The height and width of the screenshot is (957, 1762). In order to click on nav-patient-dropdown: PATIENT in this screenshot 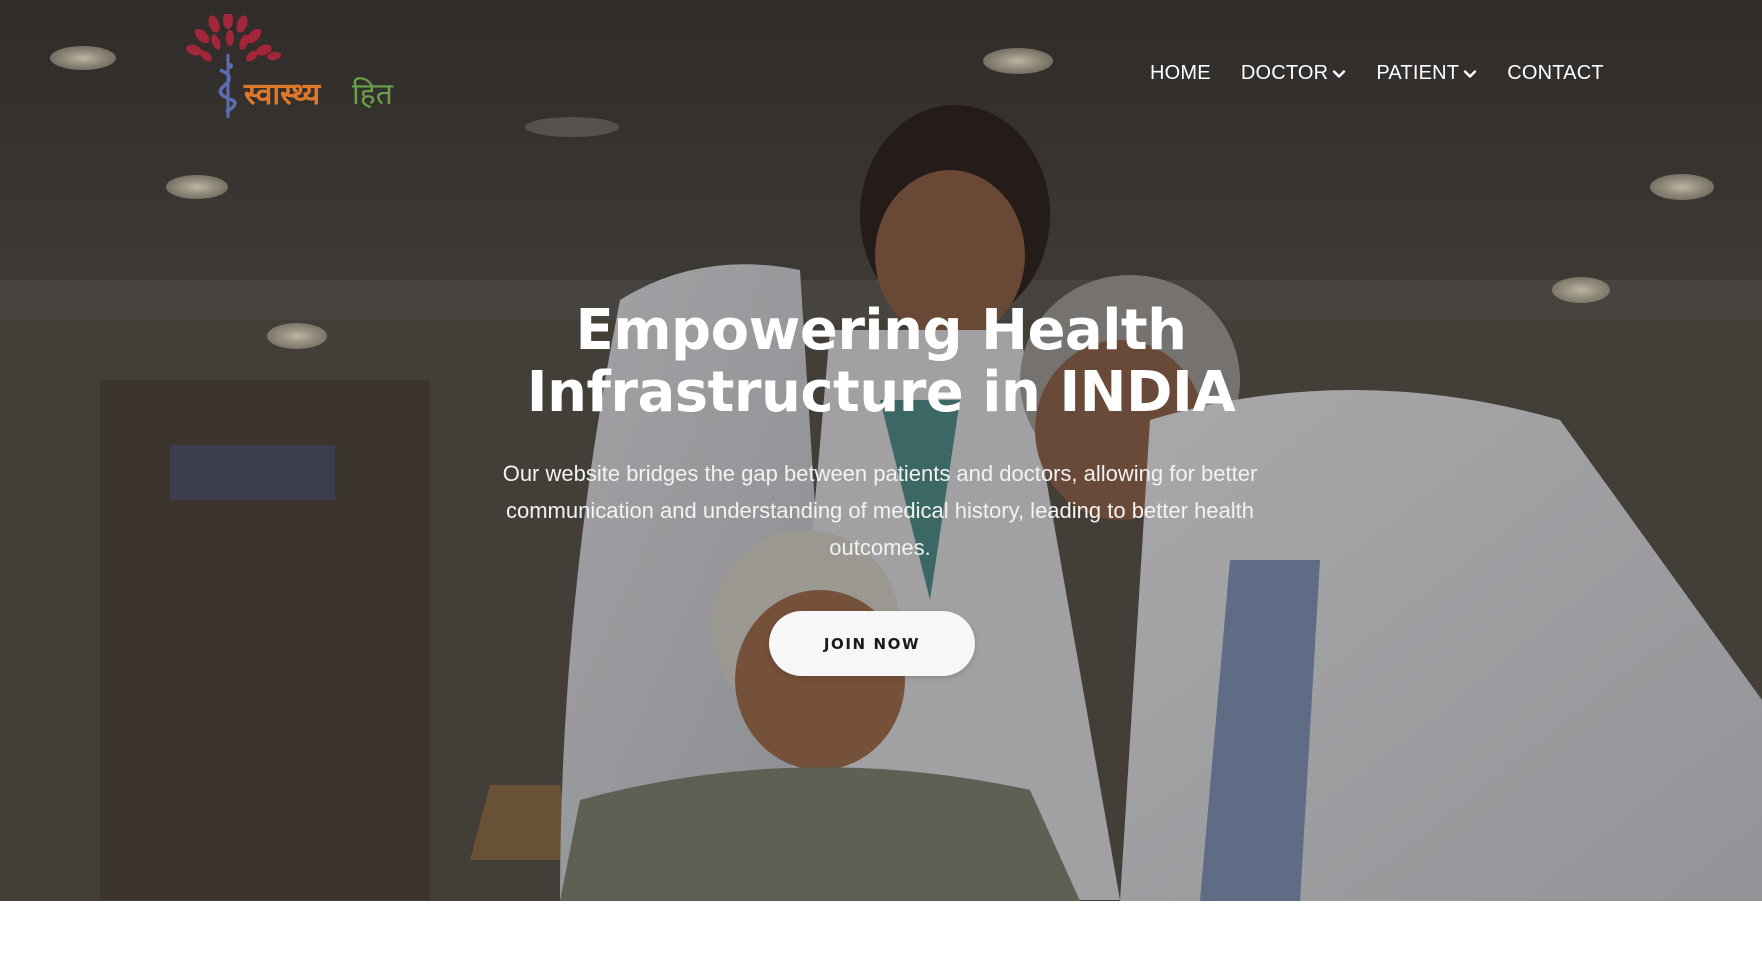, I will do `click(1426, 73)`.